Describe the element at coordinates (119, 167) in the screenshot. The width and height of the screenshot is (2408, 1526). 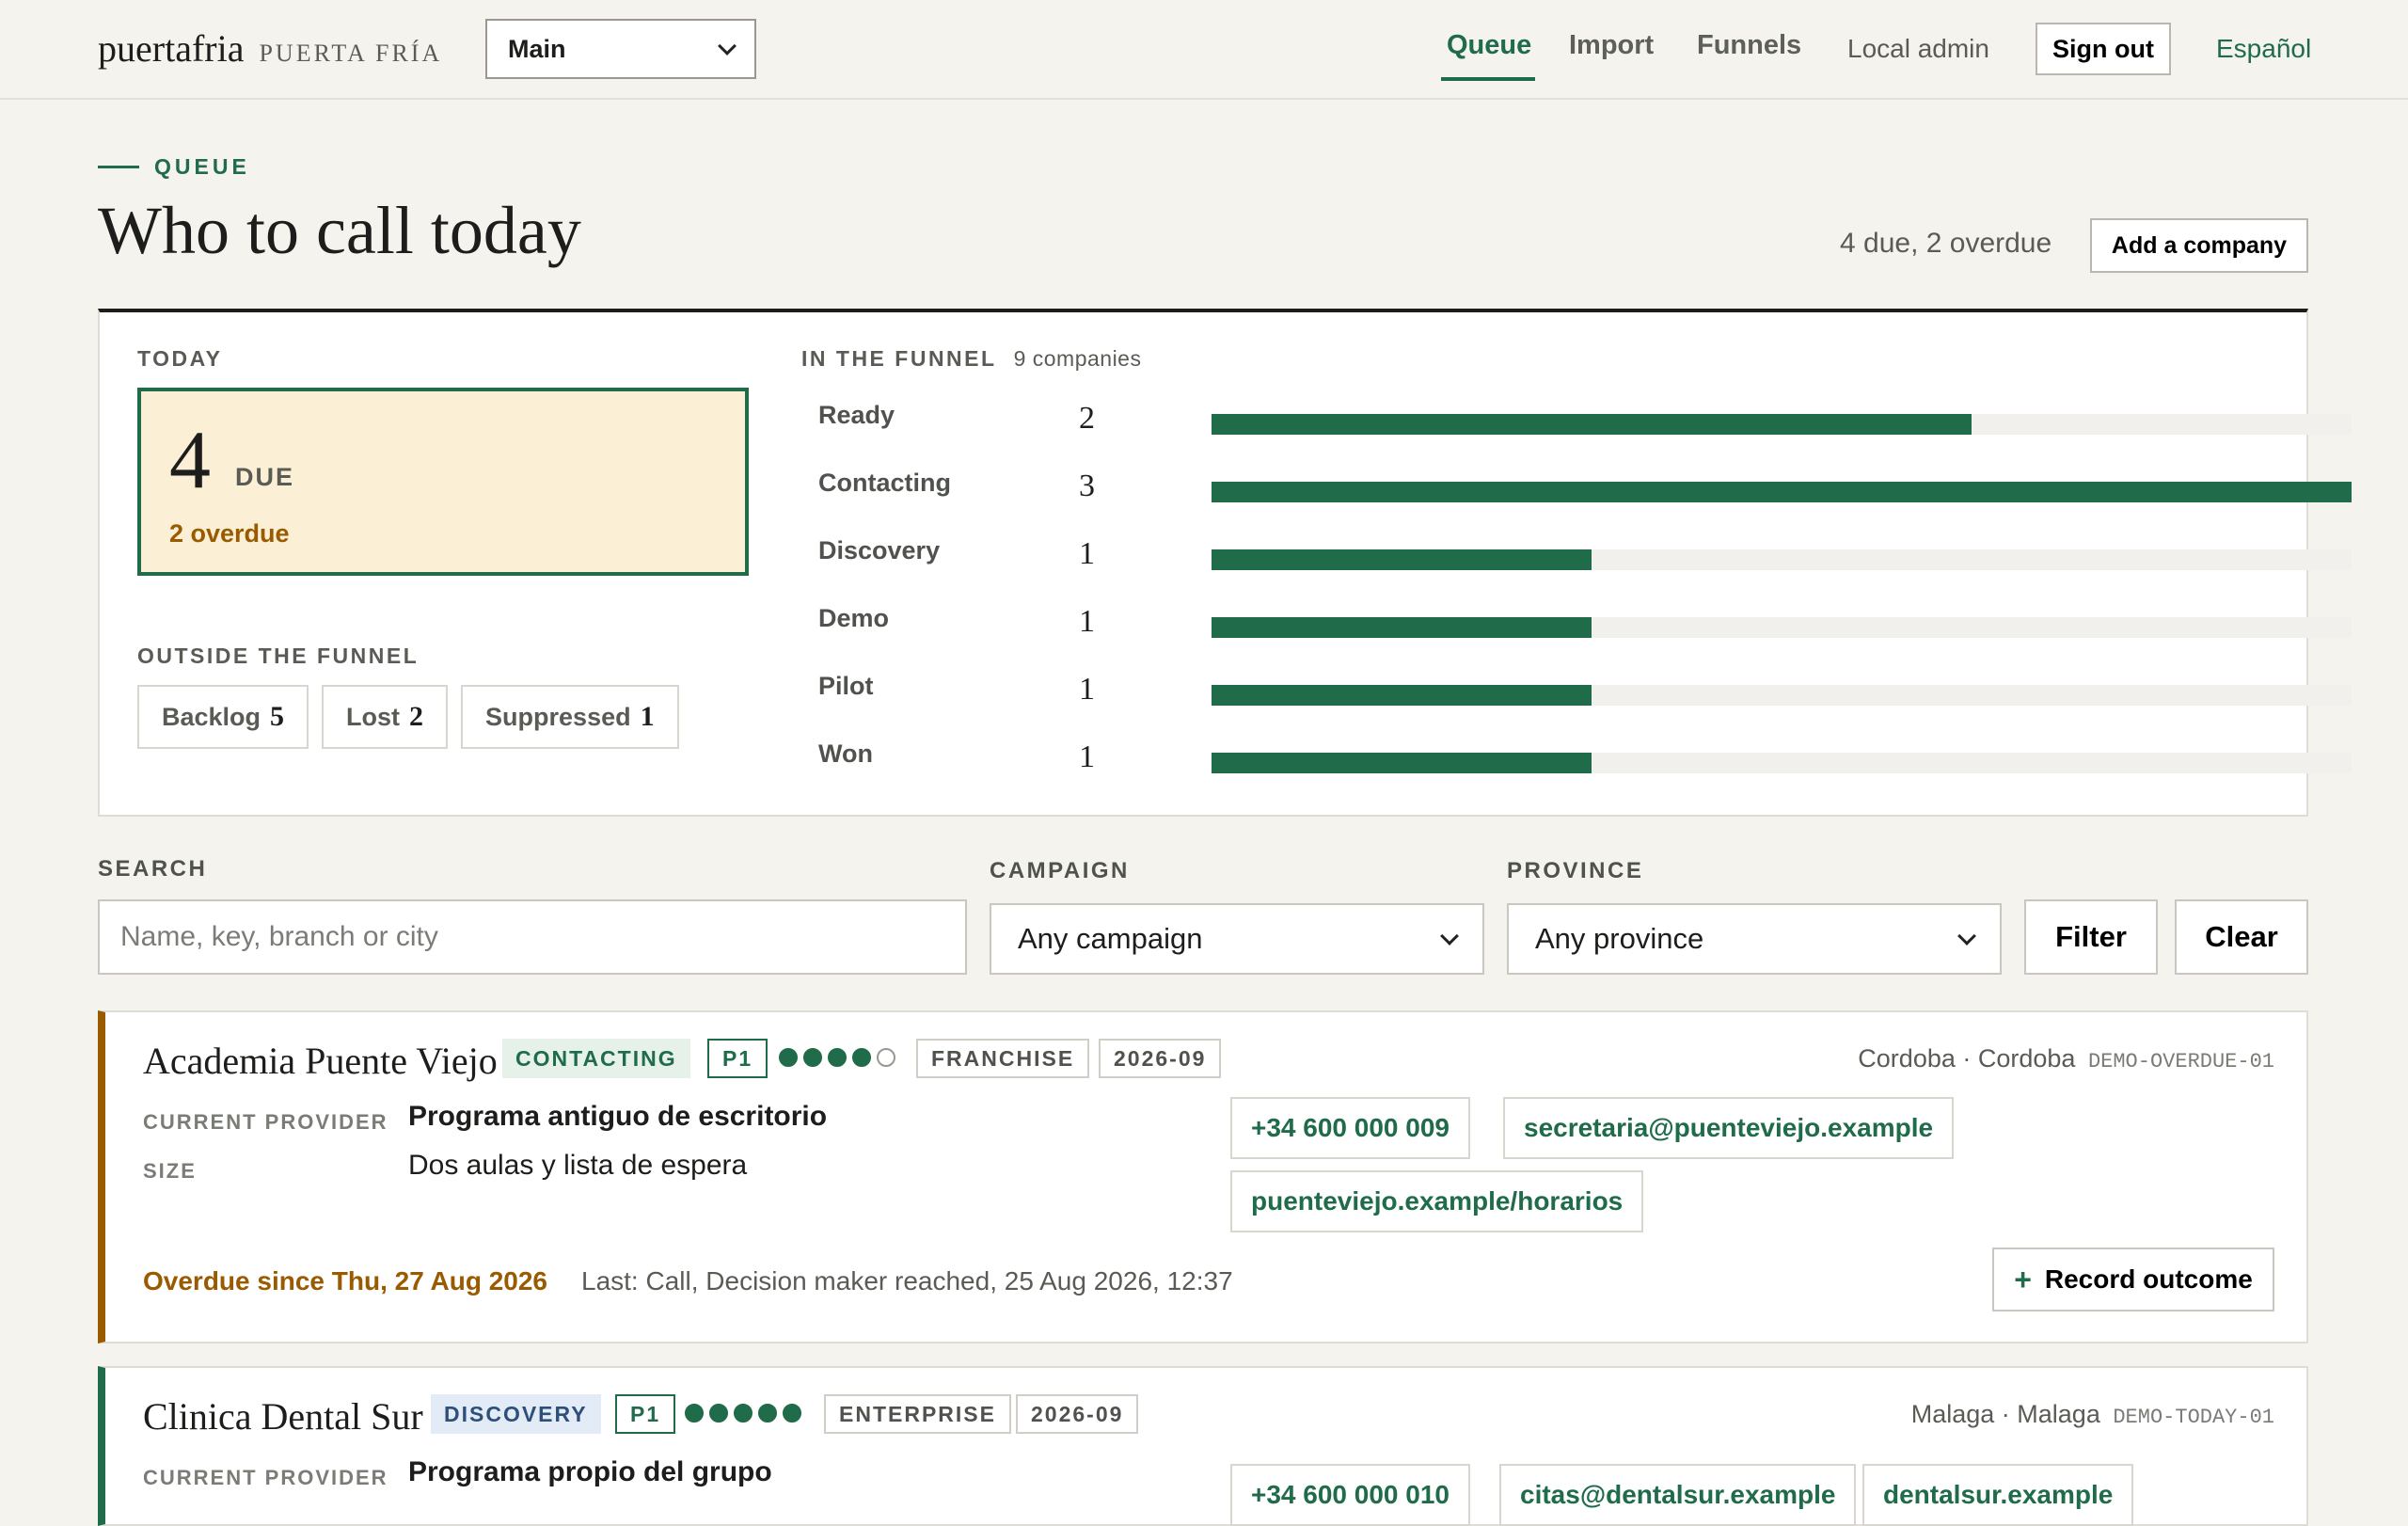
I see `eyebrow-rule` at that location.